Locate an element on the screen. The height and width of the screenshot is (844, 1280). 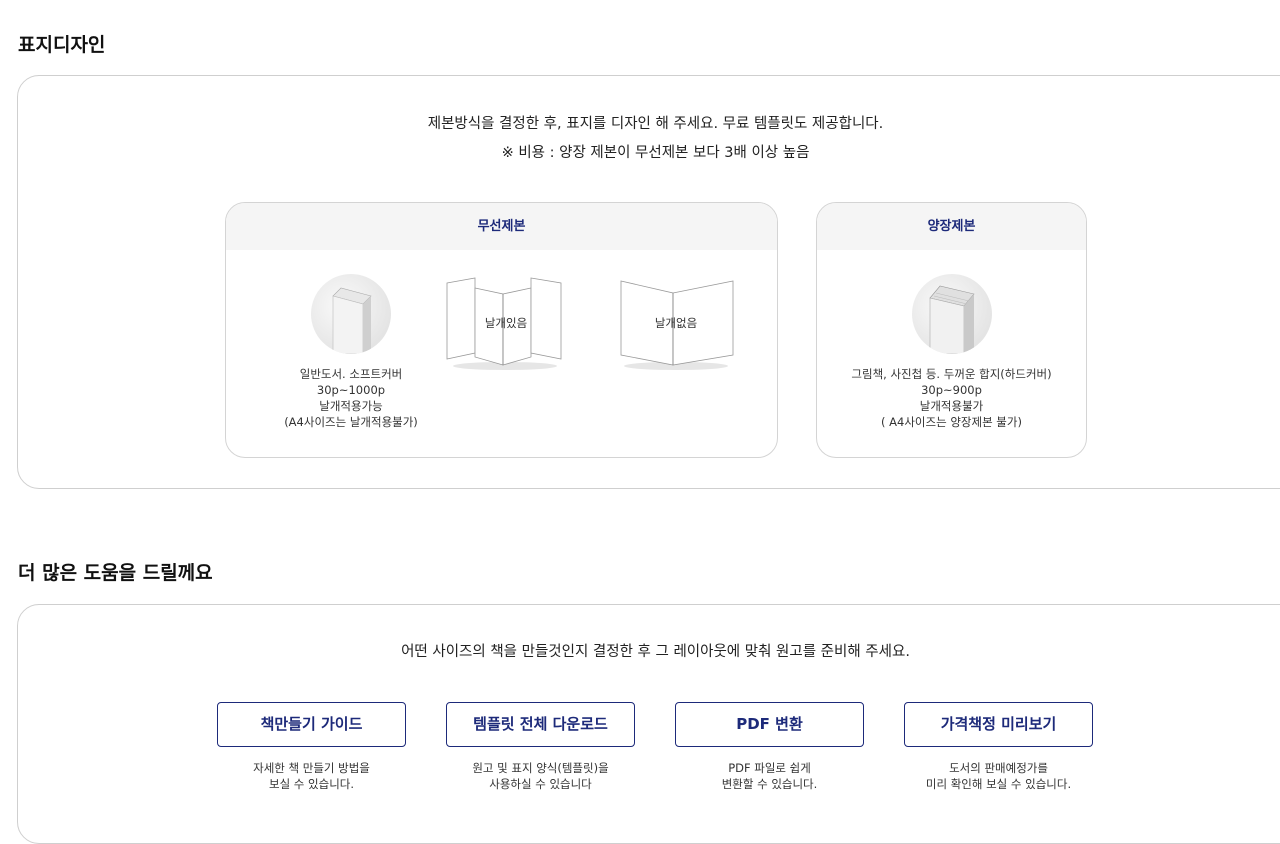
softcover-book-image is located at coordinates (351, 314).